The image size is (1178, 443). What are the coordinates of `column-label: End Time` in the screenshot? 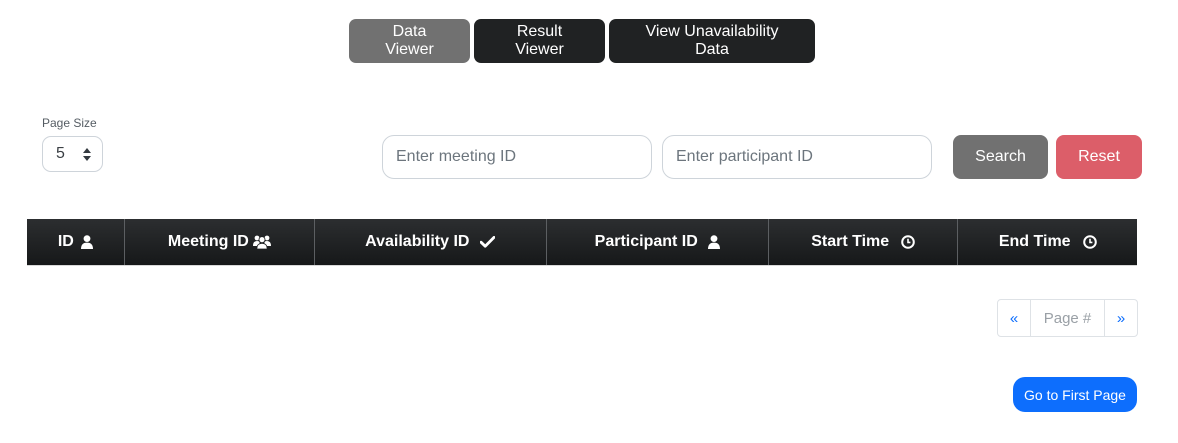 It's located at (1034, 241).